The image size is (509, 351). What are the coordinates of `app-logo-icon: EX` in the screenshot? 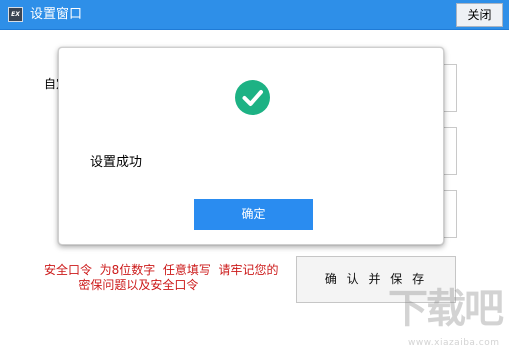 It's located at (15, 14).